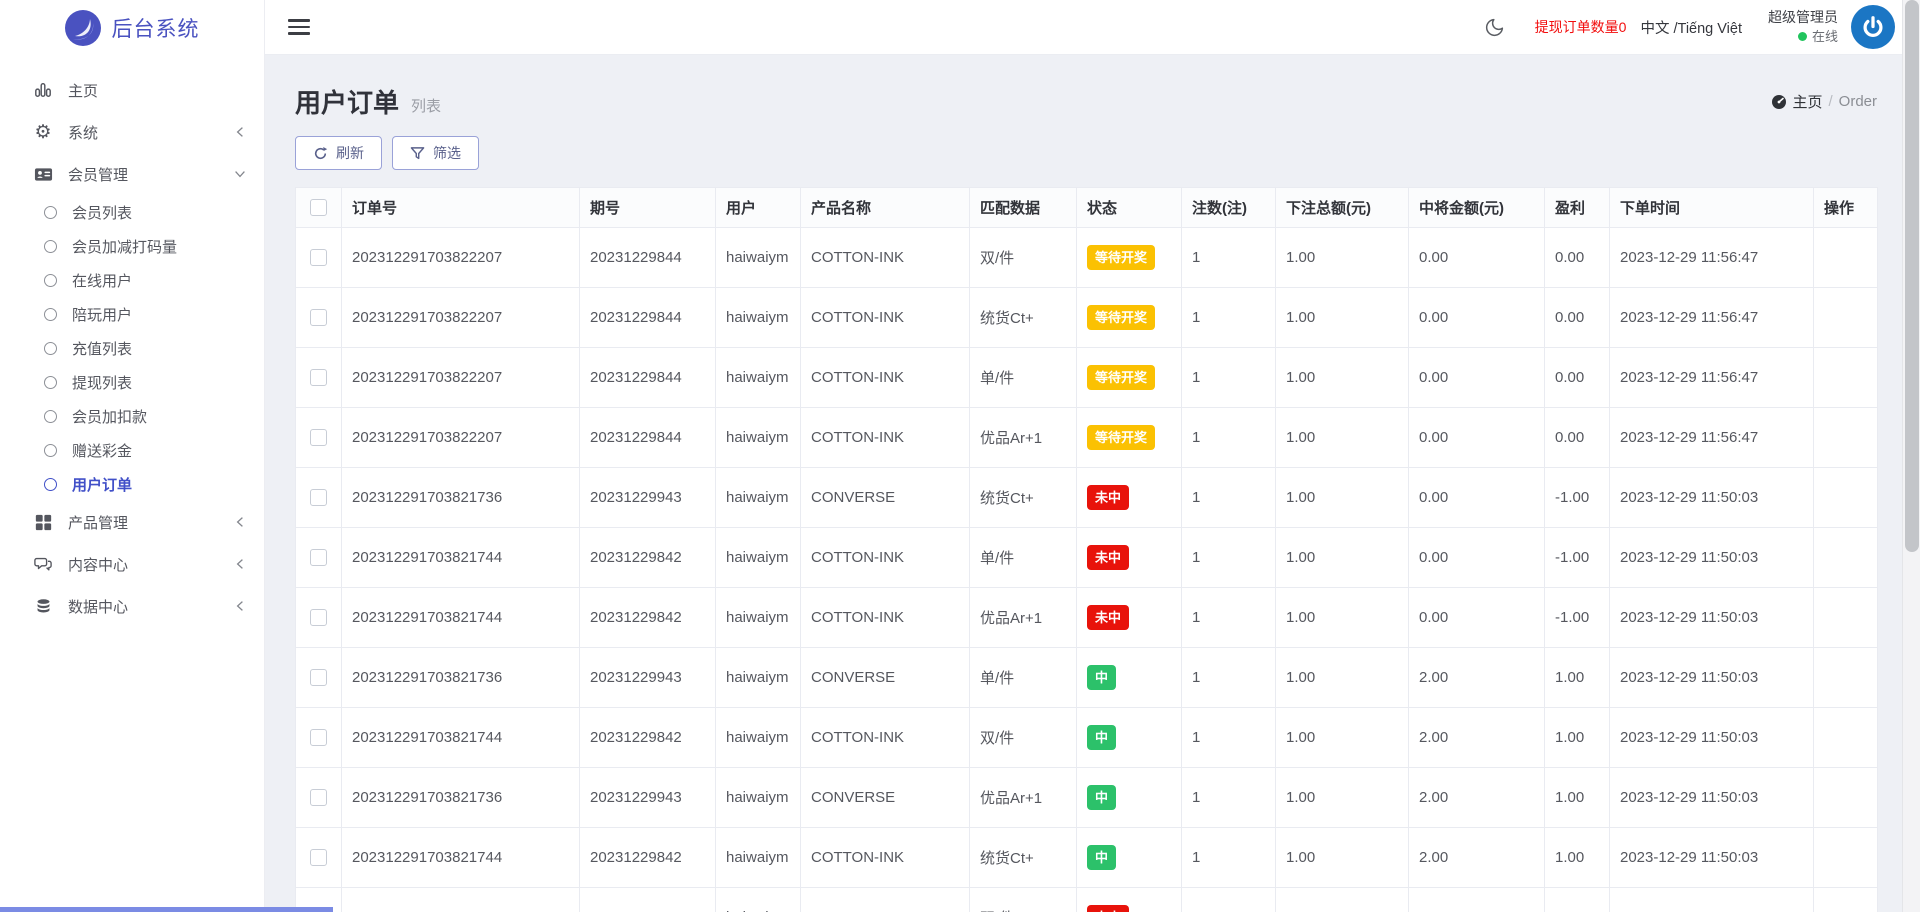 This screenshot has height=912, width=1920. I want to click on online-label: 在线, so click(1824, 36).